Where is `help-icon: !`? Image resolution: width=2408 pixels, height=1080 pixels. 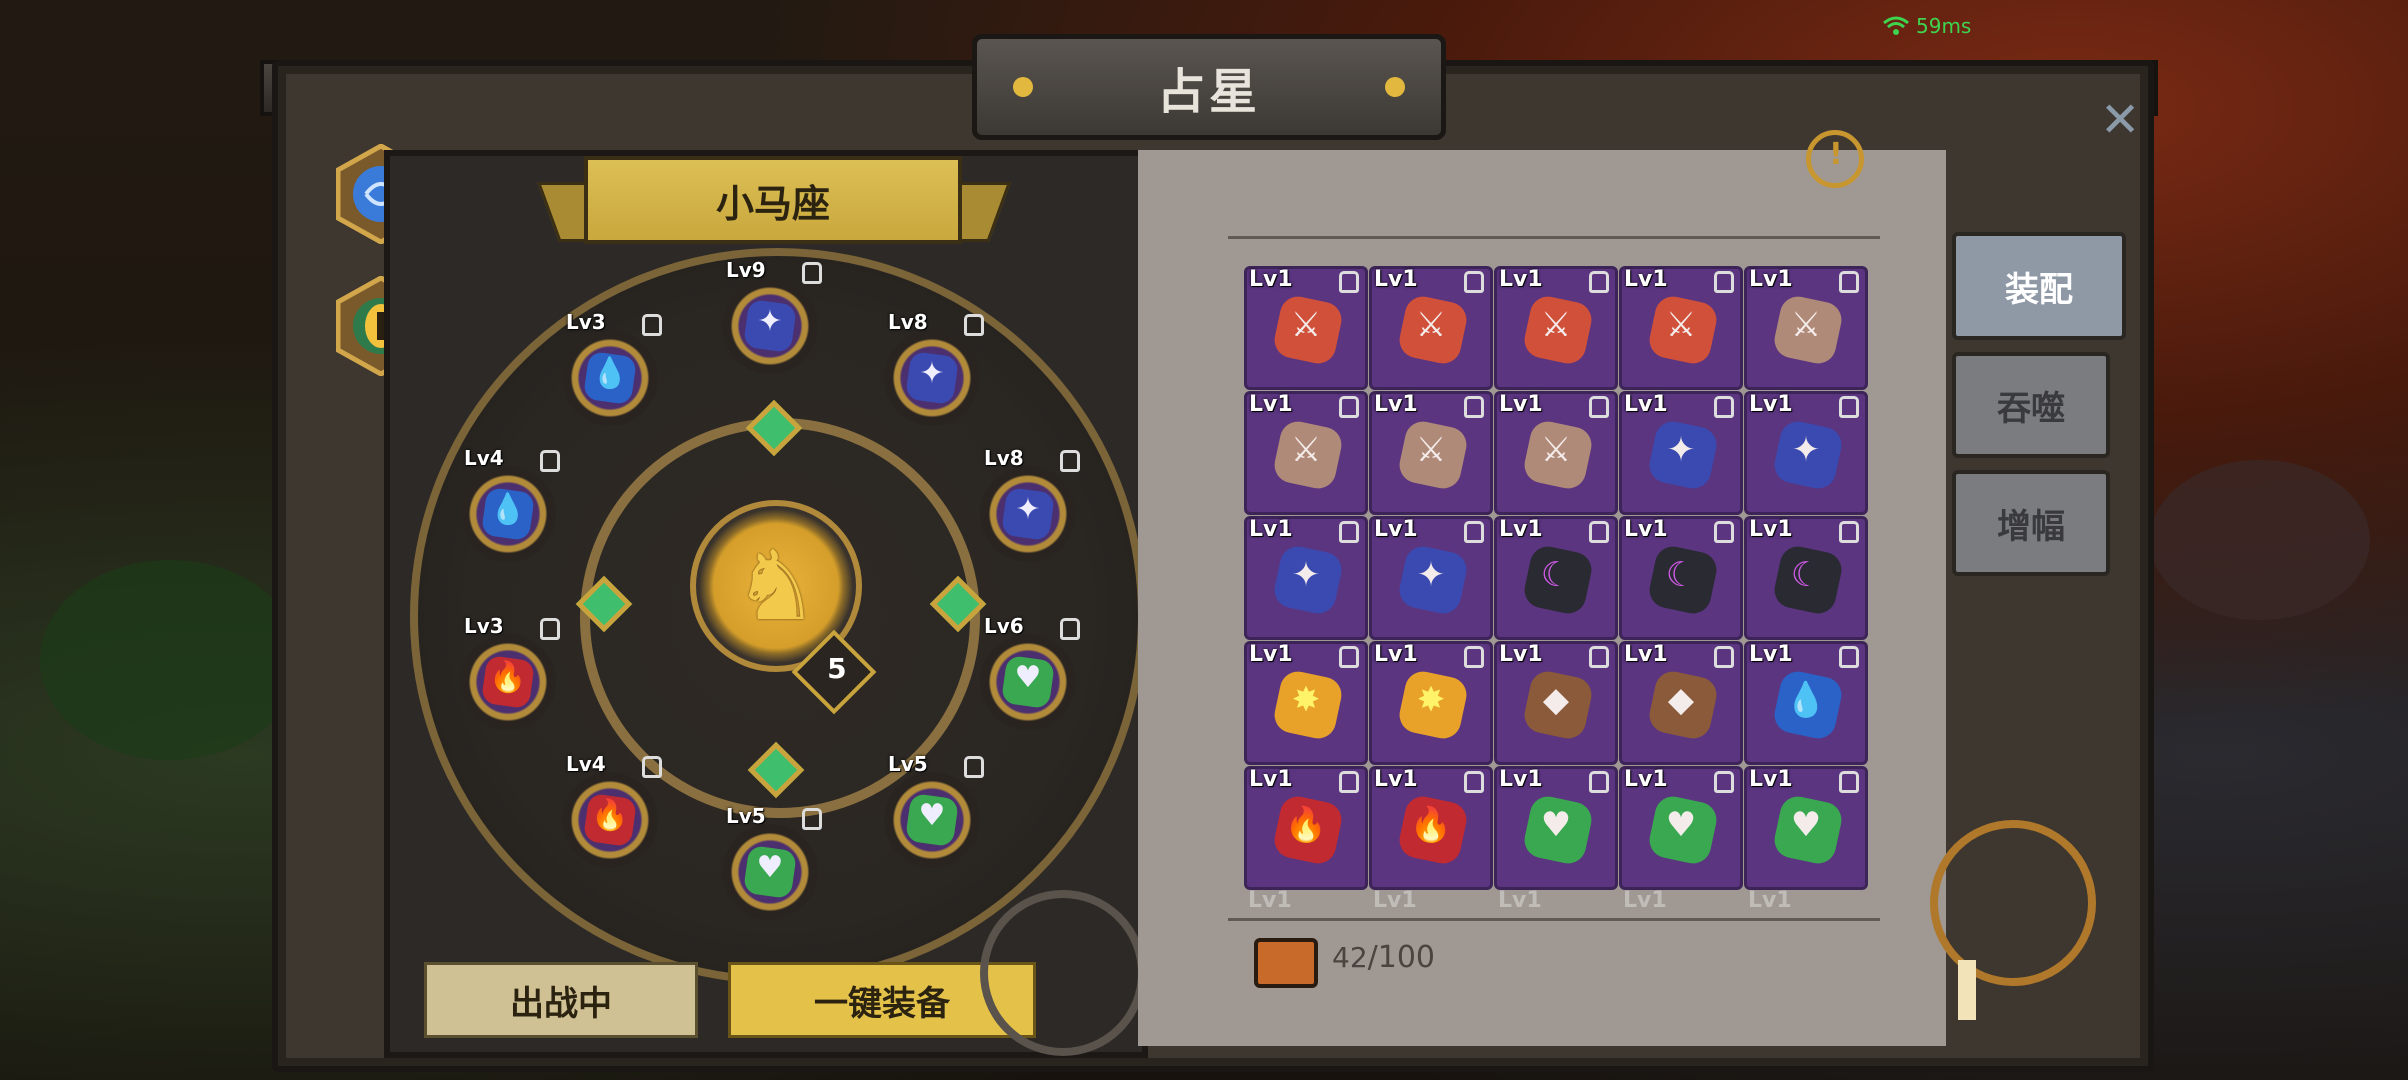 help-icon: ! is located at coordinates (1835, 159).